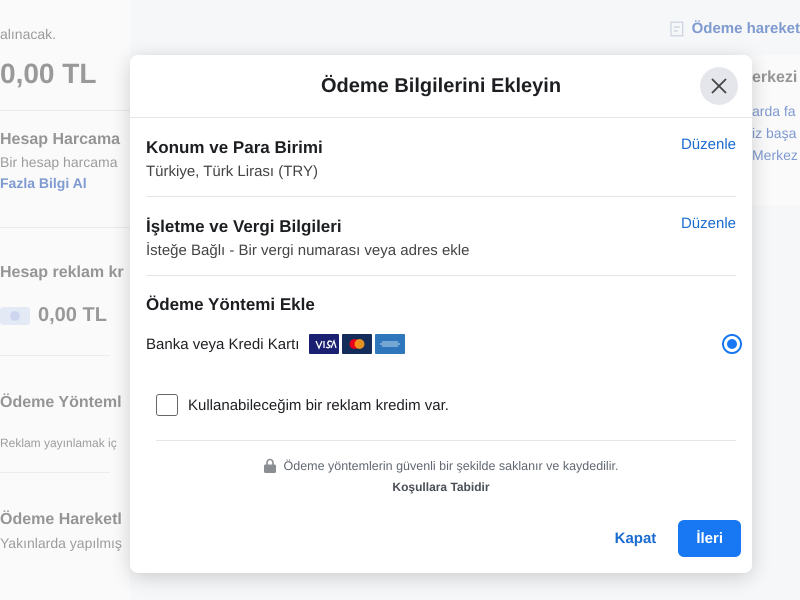 The width and height of the screenshot is (800, 600). Describe the element at coordinates (72, 315) in the screenshot. I see `credit-amount: 0,00 TL` at that location.